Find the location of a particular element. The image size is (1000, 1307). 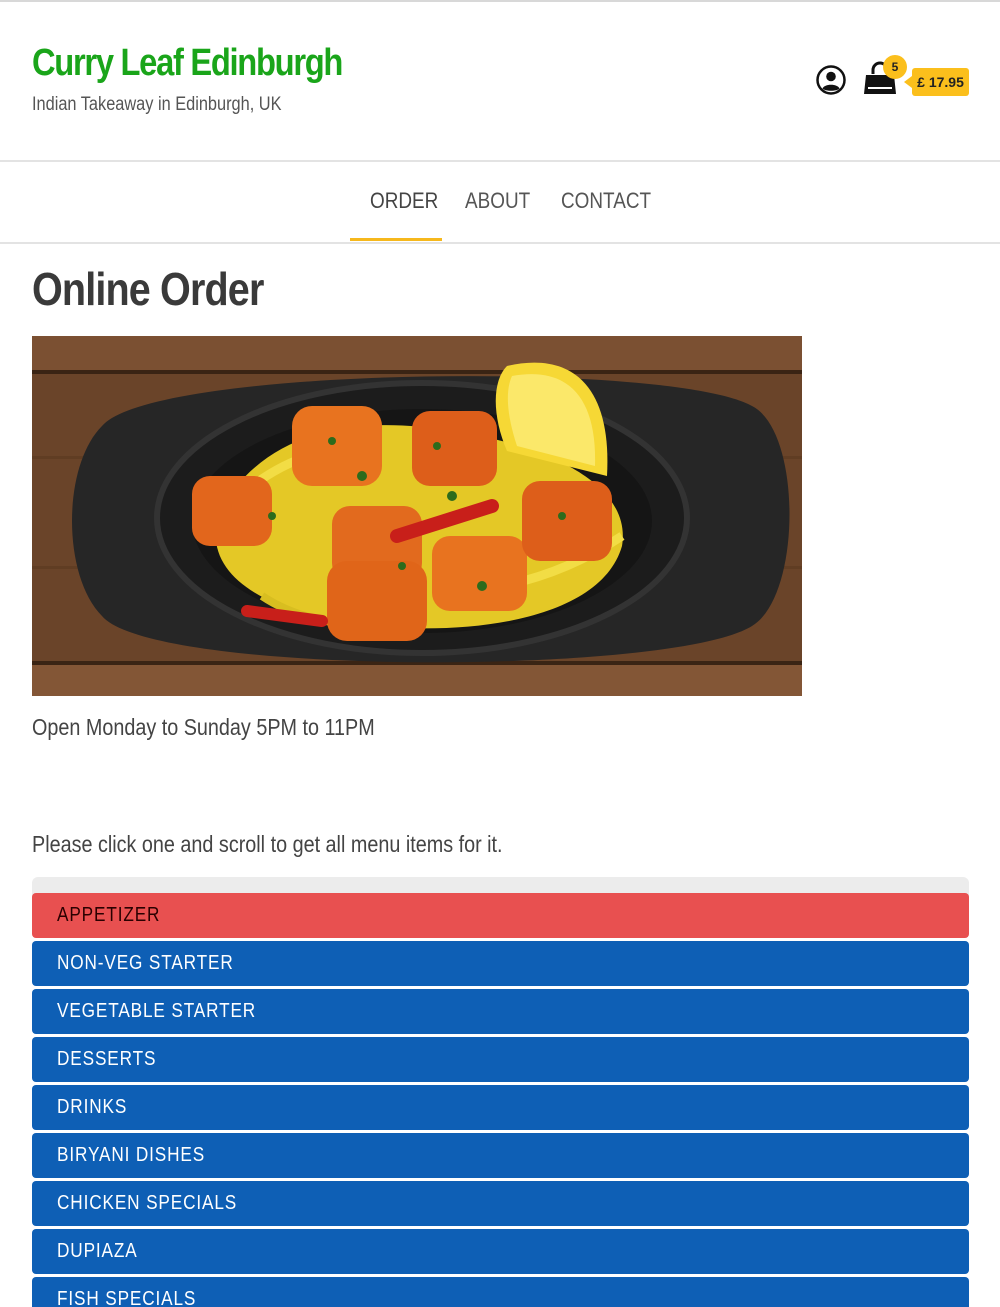

category-label: CHICKEN SPECIALS is located at coordinates (147, 1203).